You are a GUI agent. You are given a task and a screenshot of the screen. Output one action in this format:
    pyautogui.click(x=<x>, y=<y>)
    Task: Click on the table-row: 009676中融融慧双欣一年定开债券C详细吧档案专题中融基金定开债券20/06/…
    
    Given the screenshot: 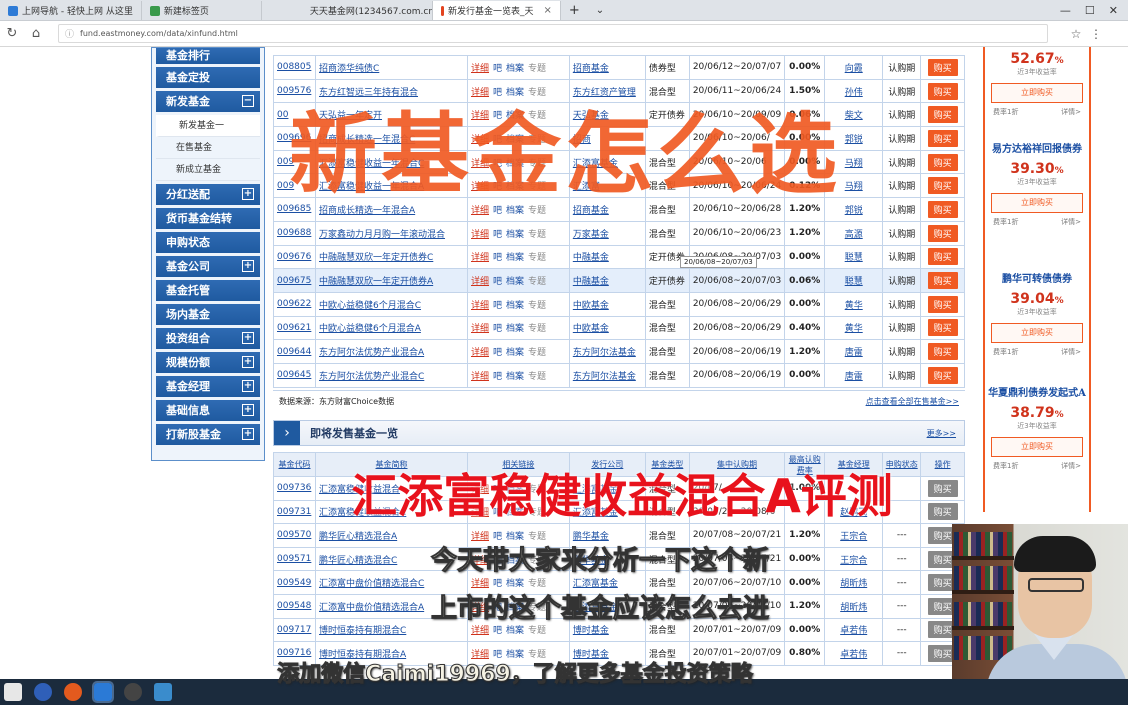 What is the action you would take?
    pyautogui.click(x=619, y=257)
    